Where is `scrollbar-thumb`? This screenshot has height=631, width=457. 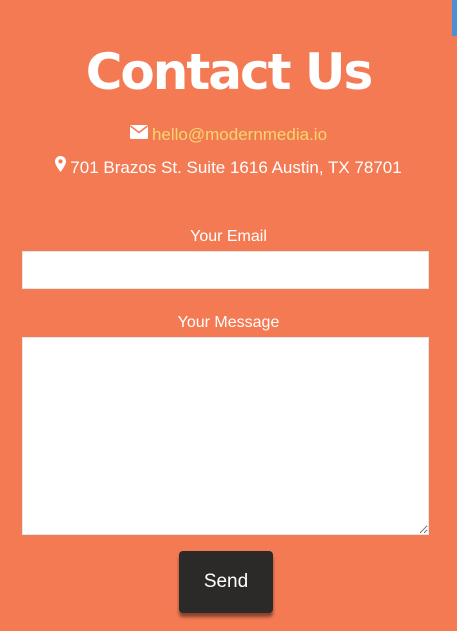 scrollbar-thumb is located at coordinates (454, 18).